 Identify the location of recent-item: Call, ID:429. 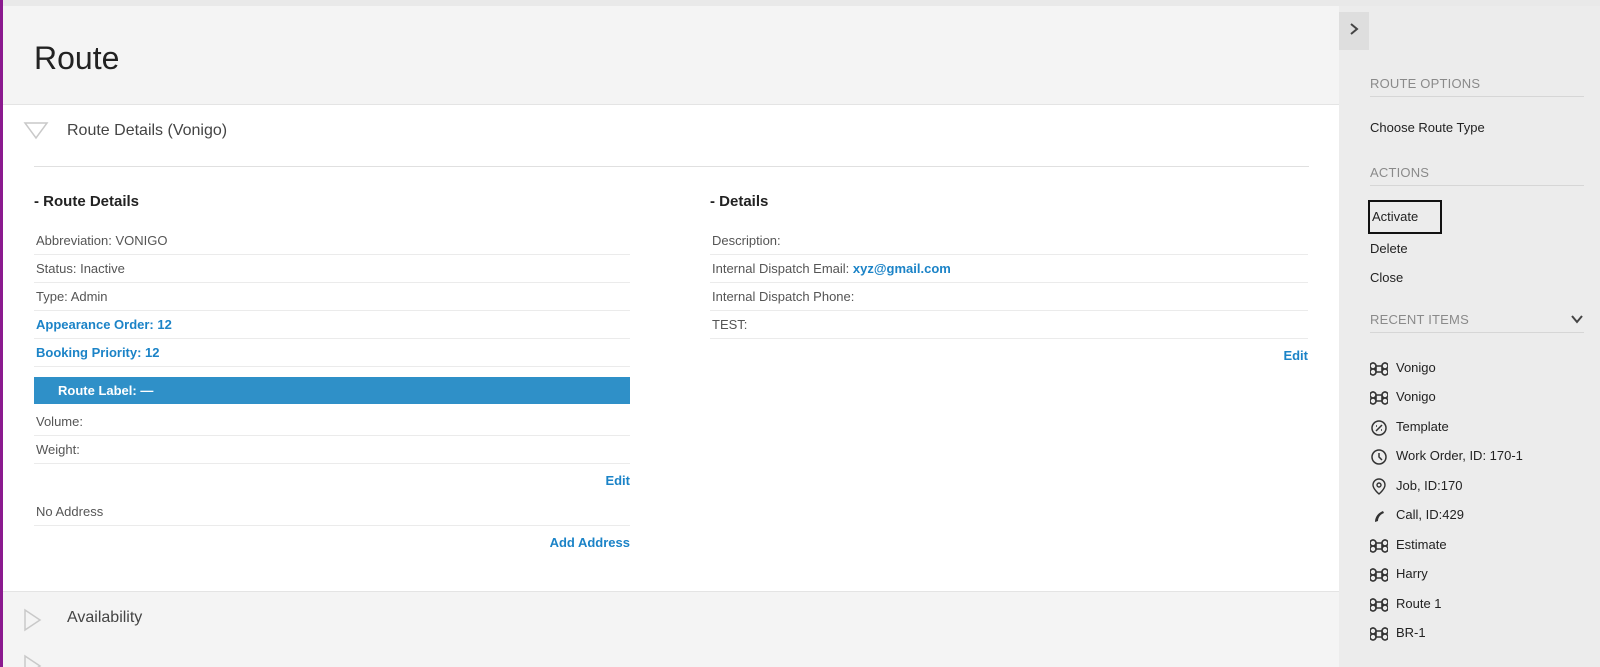
(1417, 515).